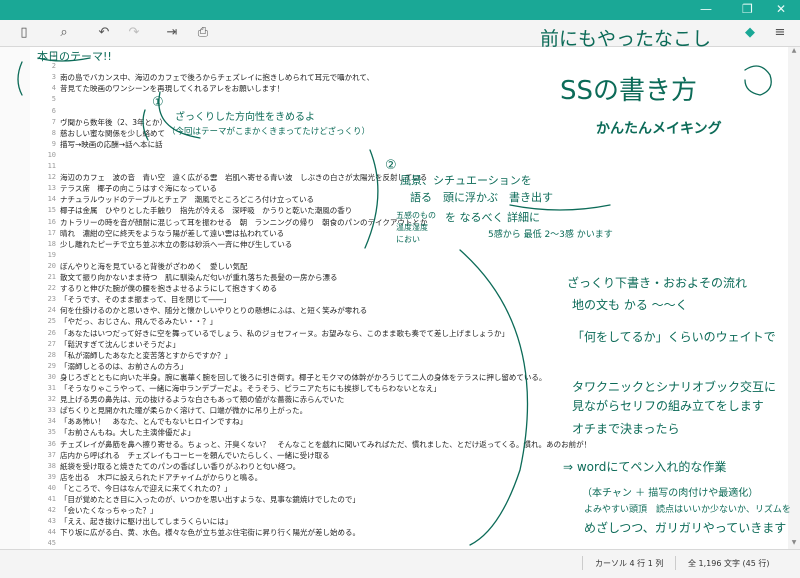  I want to click on step3-line-2: （本チャン ＋ 描写の肉付けや最適化）, so click(670, 493).